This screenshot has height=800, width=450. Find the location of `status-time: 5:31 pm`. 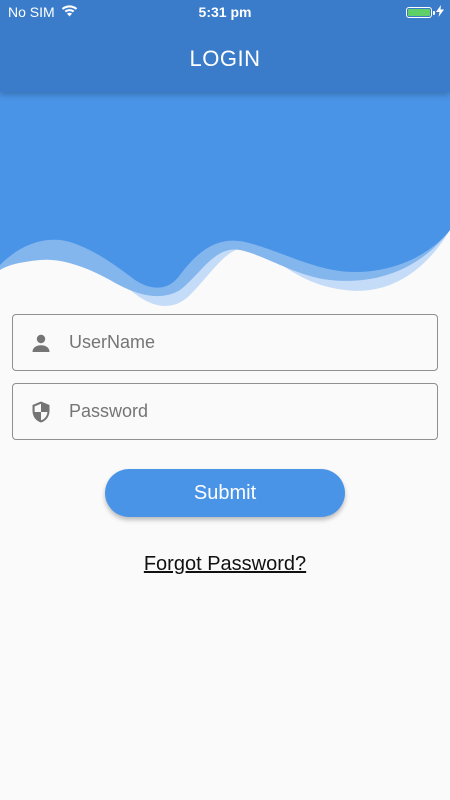

status-time: 5:31 pm is located at coordinates (225, 12).